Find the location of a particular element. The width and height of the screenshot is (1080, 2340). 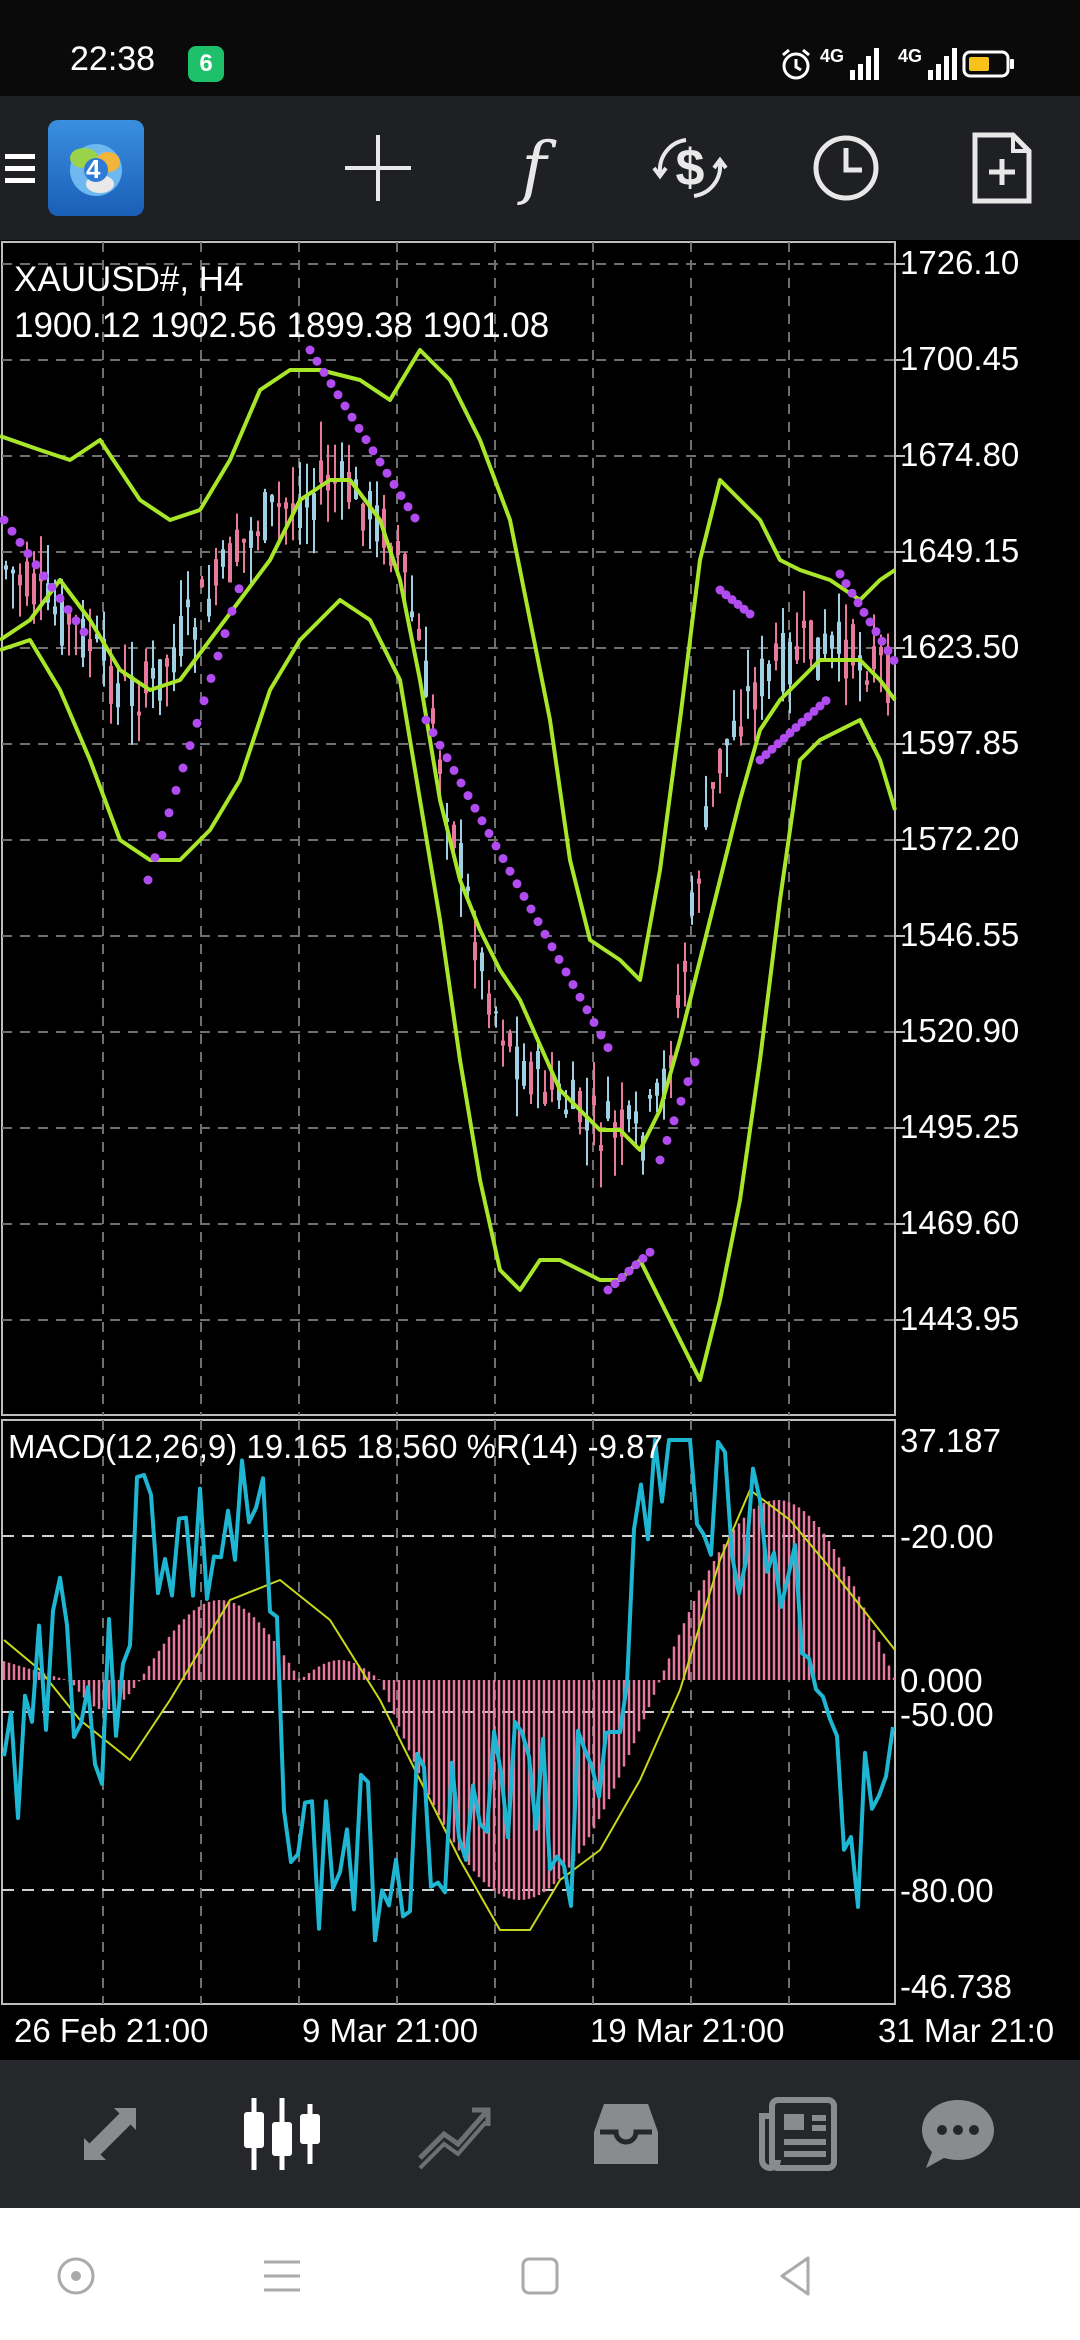

metatrader-logo-icon: 4 is located at coordinates (96, 168).